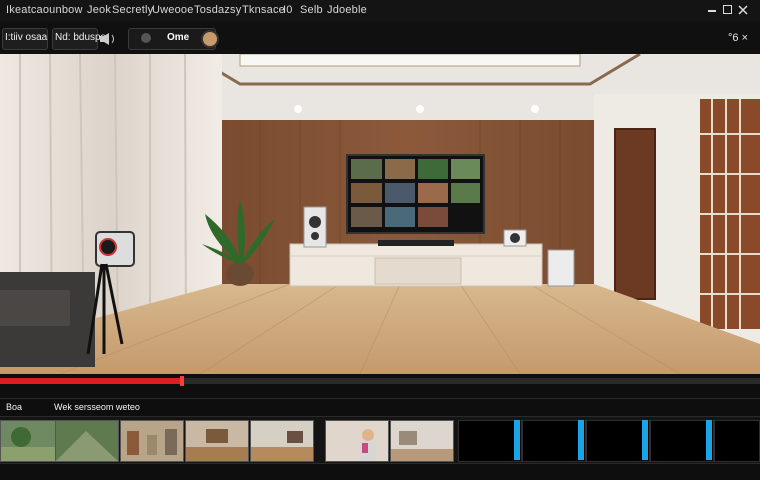  What do you see at coordinates (91, 381) in the screenshot?
I see `progress-fill` at bounding box center [91, 381].